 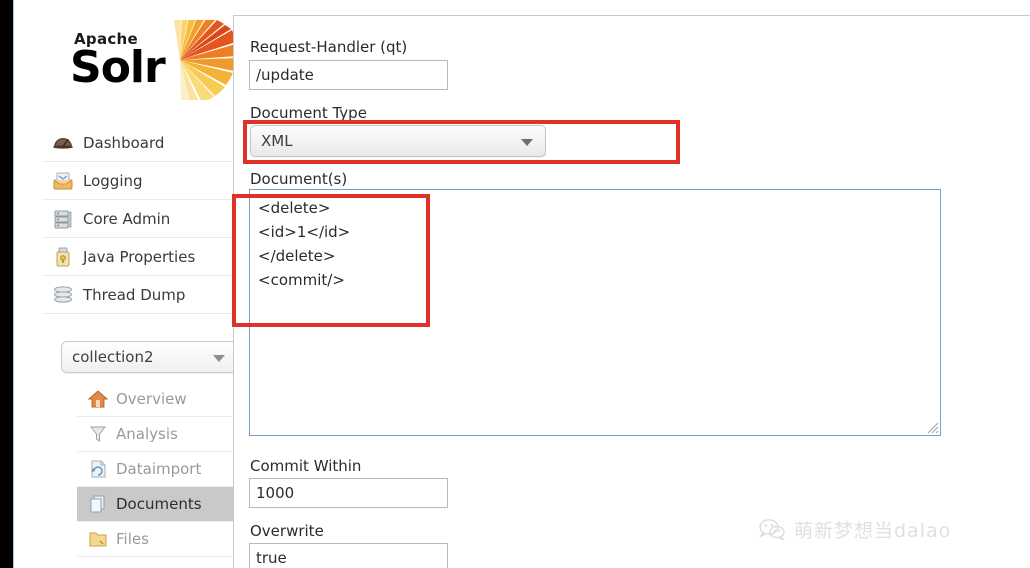 I want to click on sidebar-item-label: Overview, so click(x=151, y=399).